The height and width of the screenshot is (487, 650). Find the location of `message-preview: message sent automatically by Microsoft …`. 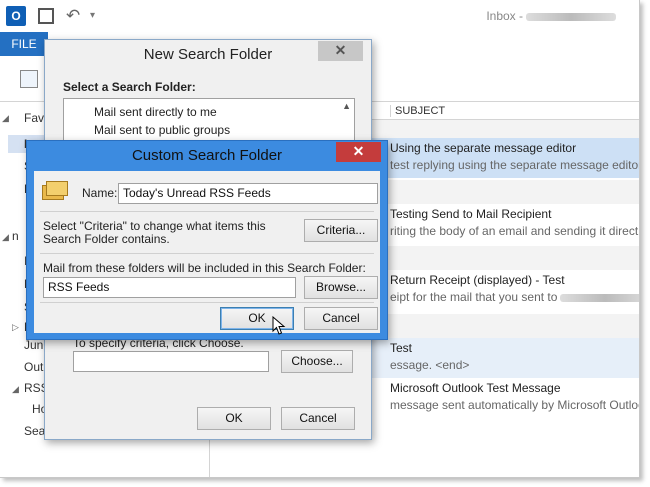

message-preview: message sent automatically by Microsoft … is located at coordinates (515, 405).